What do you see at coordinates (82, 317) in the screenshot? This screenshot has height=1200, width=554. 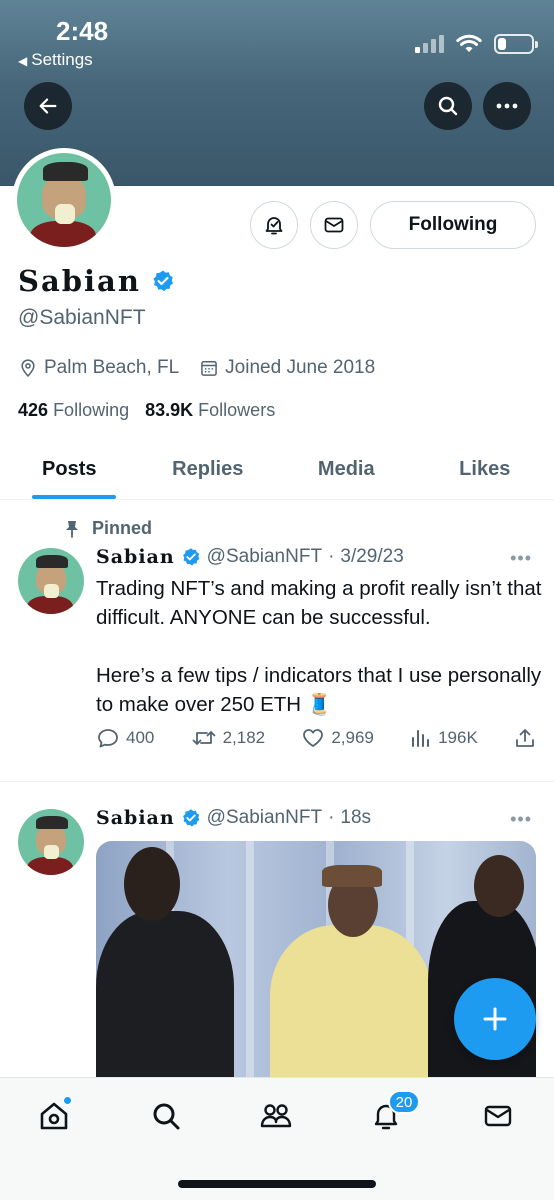 I see `profile-handle: @SabianNFT` at bounding box center [82, 317].